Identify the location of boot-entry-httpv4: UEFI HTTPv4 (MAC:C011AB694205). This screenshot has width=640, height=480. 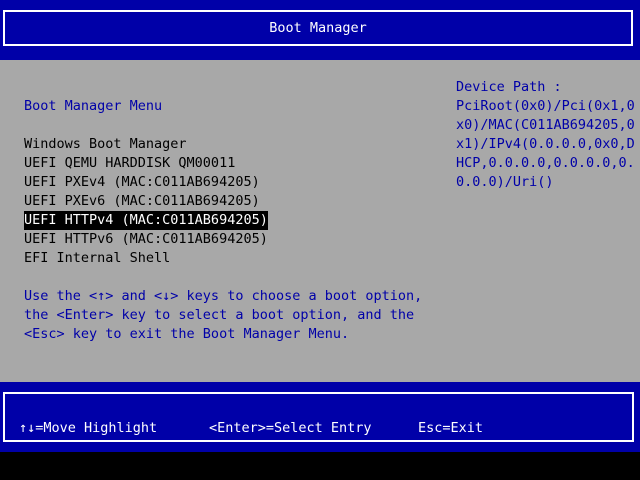
(146, 220).